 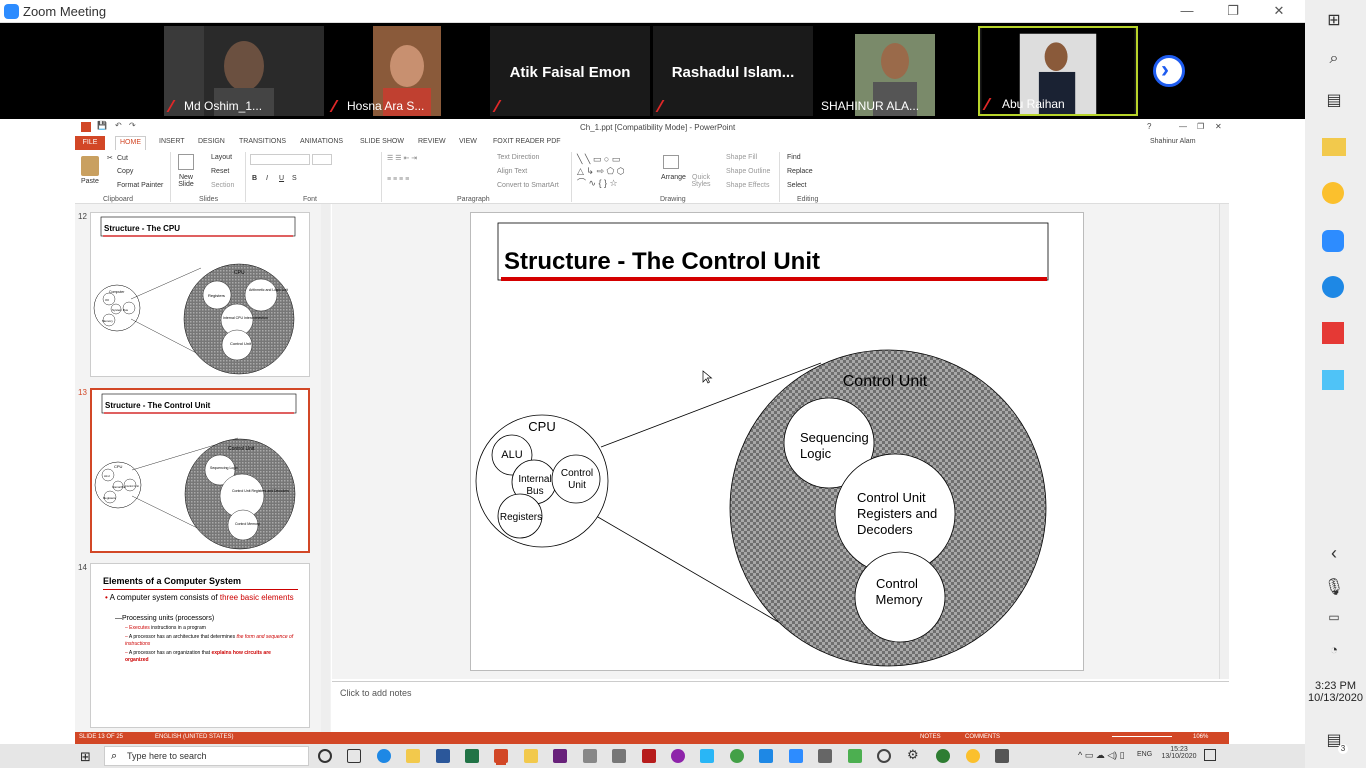 What do you see at coordinates (130, 143) in the screenshot?
I see `tab-home: HOME` at bounding box center [130, 143].